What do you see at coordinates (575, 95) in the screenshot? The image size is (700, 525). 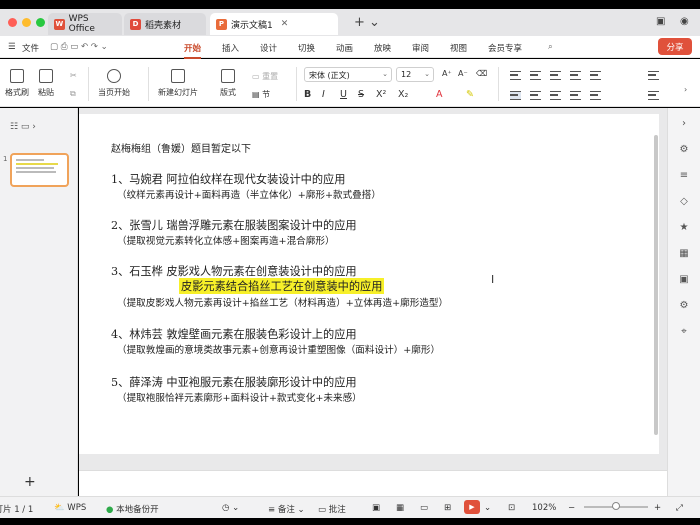 I see `justify-icon` at bounding box center [575, 95].